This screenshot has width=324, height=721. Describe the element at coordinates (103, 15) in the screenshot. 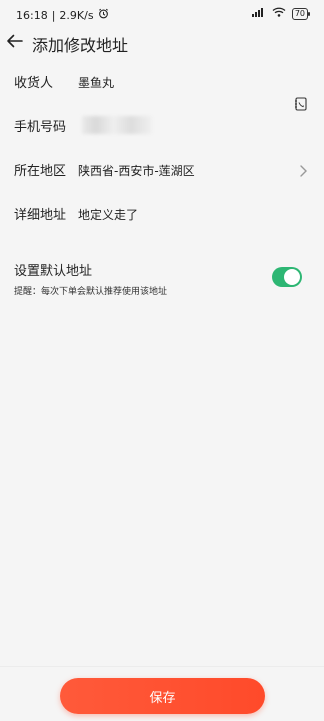

I see `alarm-icon` at that location.